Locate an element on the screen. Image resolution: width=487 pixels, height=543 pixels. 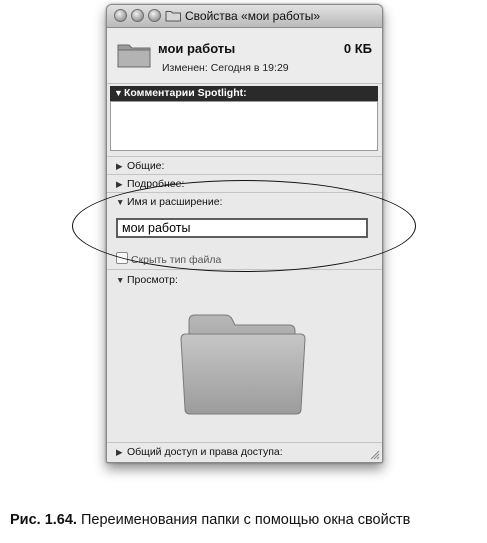
section-preview: ▼ Просмотр: is located at coordinates (147, 280).